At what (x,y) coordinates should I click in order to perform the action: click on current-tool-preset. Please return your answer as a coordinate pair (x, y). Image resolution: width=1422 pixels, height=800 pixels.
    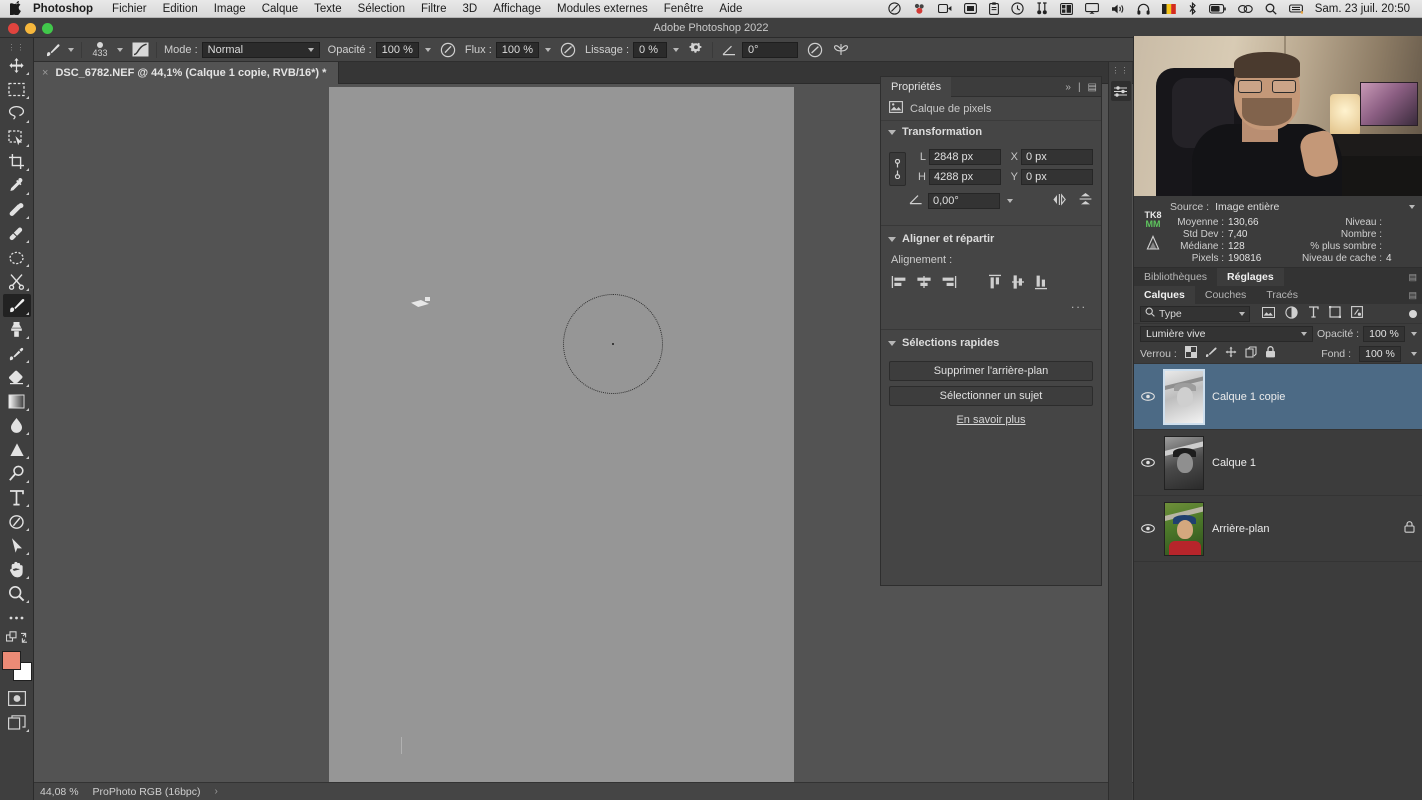
    Looking at the image, I should click on (59, 50).